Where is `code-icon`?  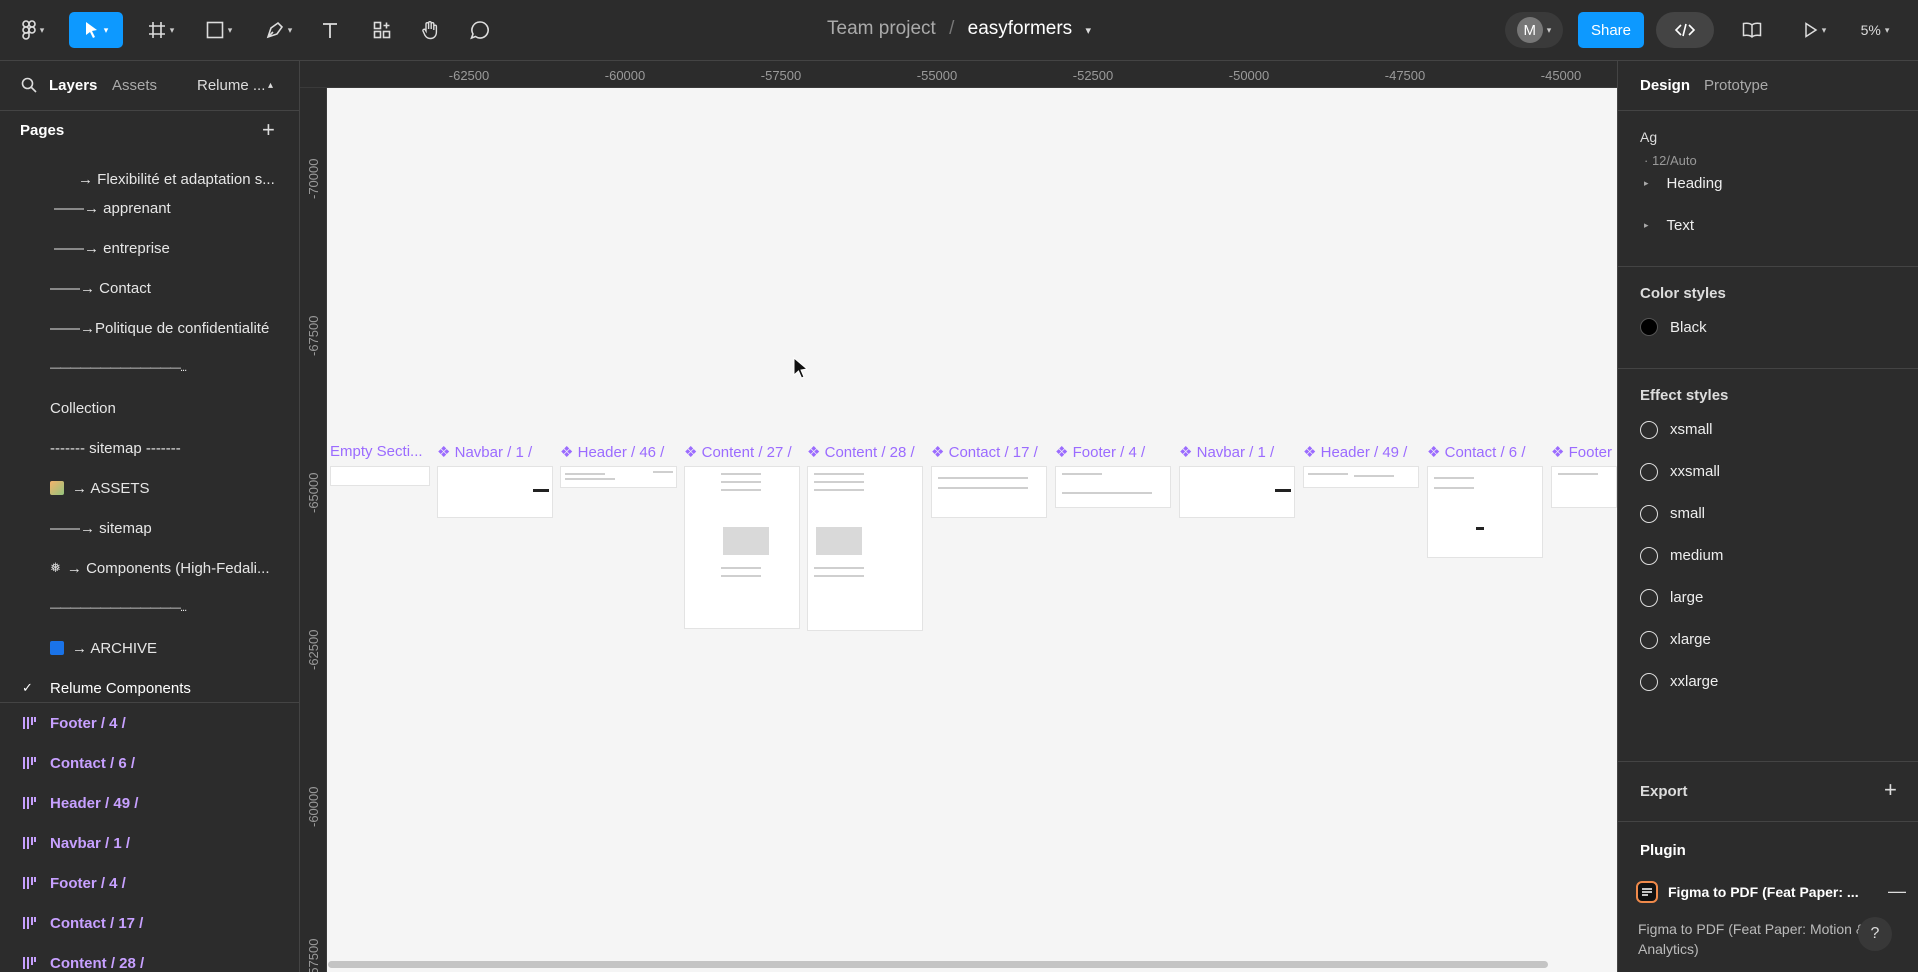
code-icon is located at coordinates (1685, 30).